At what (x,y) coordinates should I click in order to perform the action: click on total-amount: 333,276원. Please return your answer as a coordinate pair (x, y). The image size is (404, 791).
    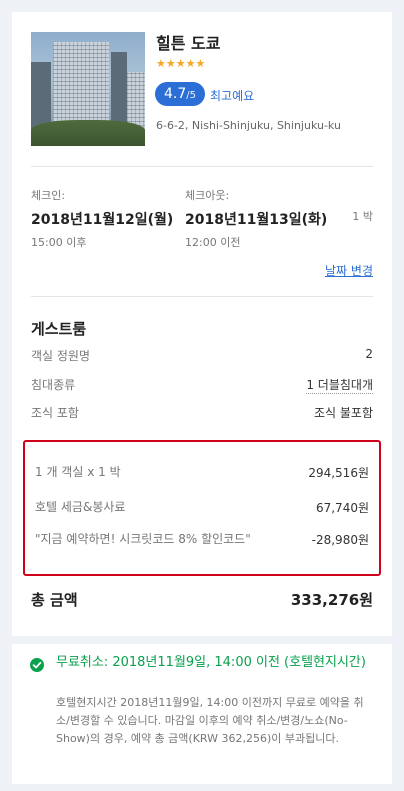
    Looking at the image, I should click on (331, 600).